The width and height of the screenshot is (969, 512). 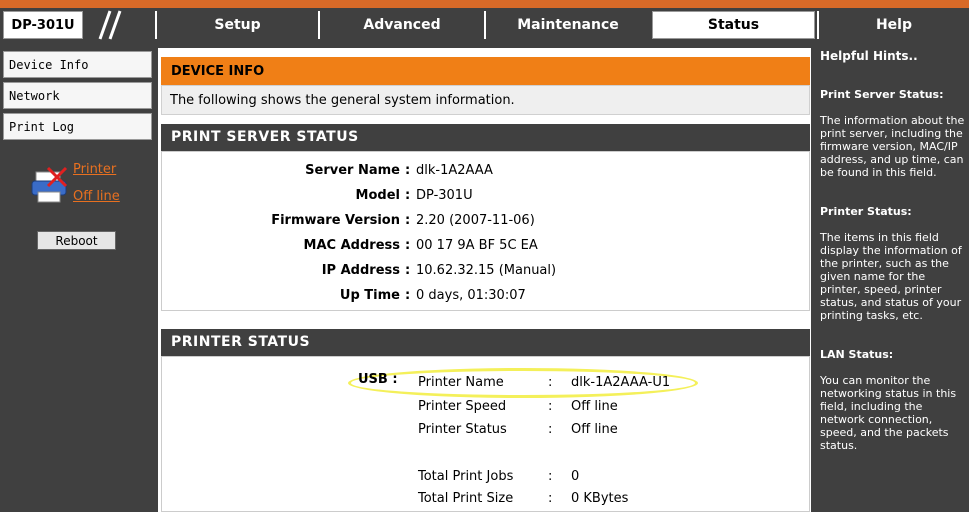 I want to click on printer-status-value: Off line, so click(x=594, y=429).